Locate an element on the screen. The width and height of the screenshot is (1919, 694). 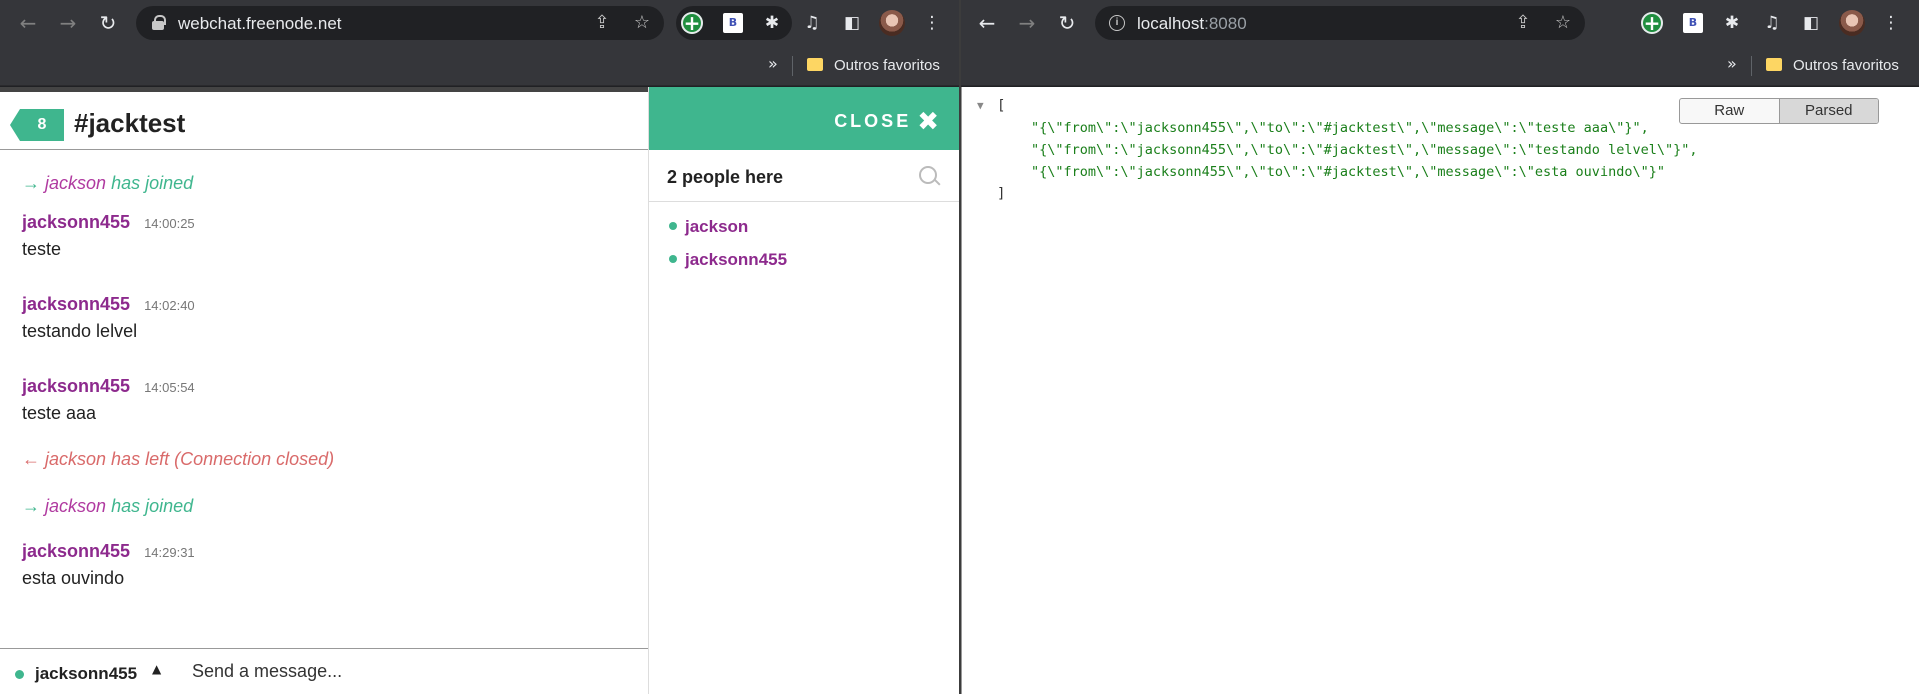
message-time: 14:00:25 is located at coordinates (169, 223).